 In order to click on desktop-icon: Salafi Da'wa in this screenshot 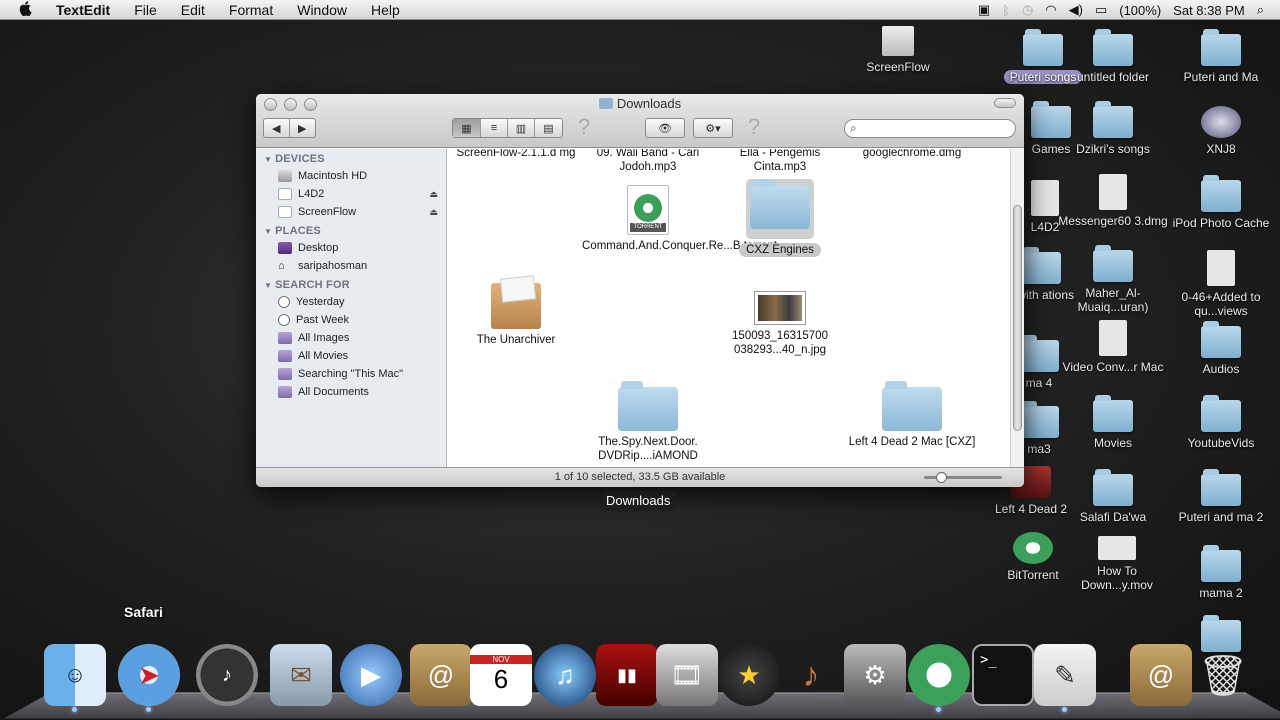, I will do `click(1113, 496)`.